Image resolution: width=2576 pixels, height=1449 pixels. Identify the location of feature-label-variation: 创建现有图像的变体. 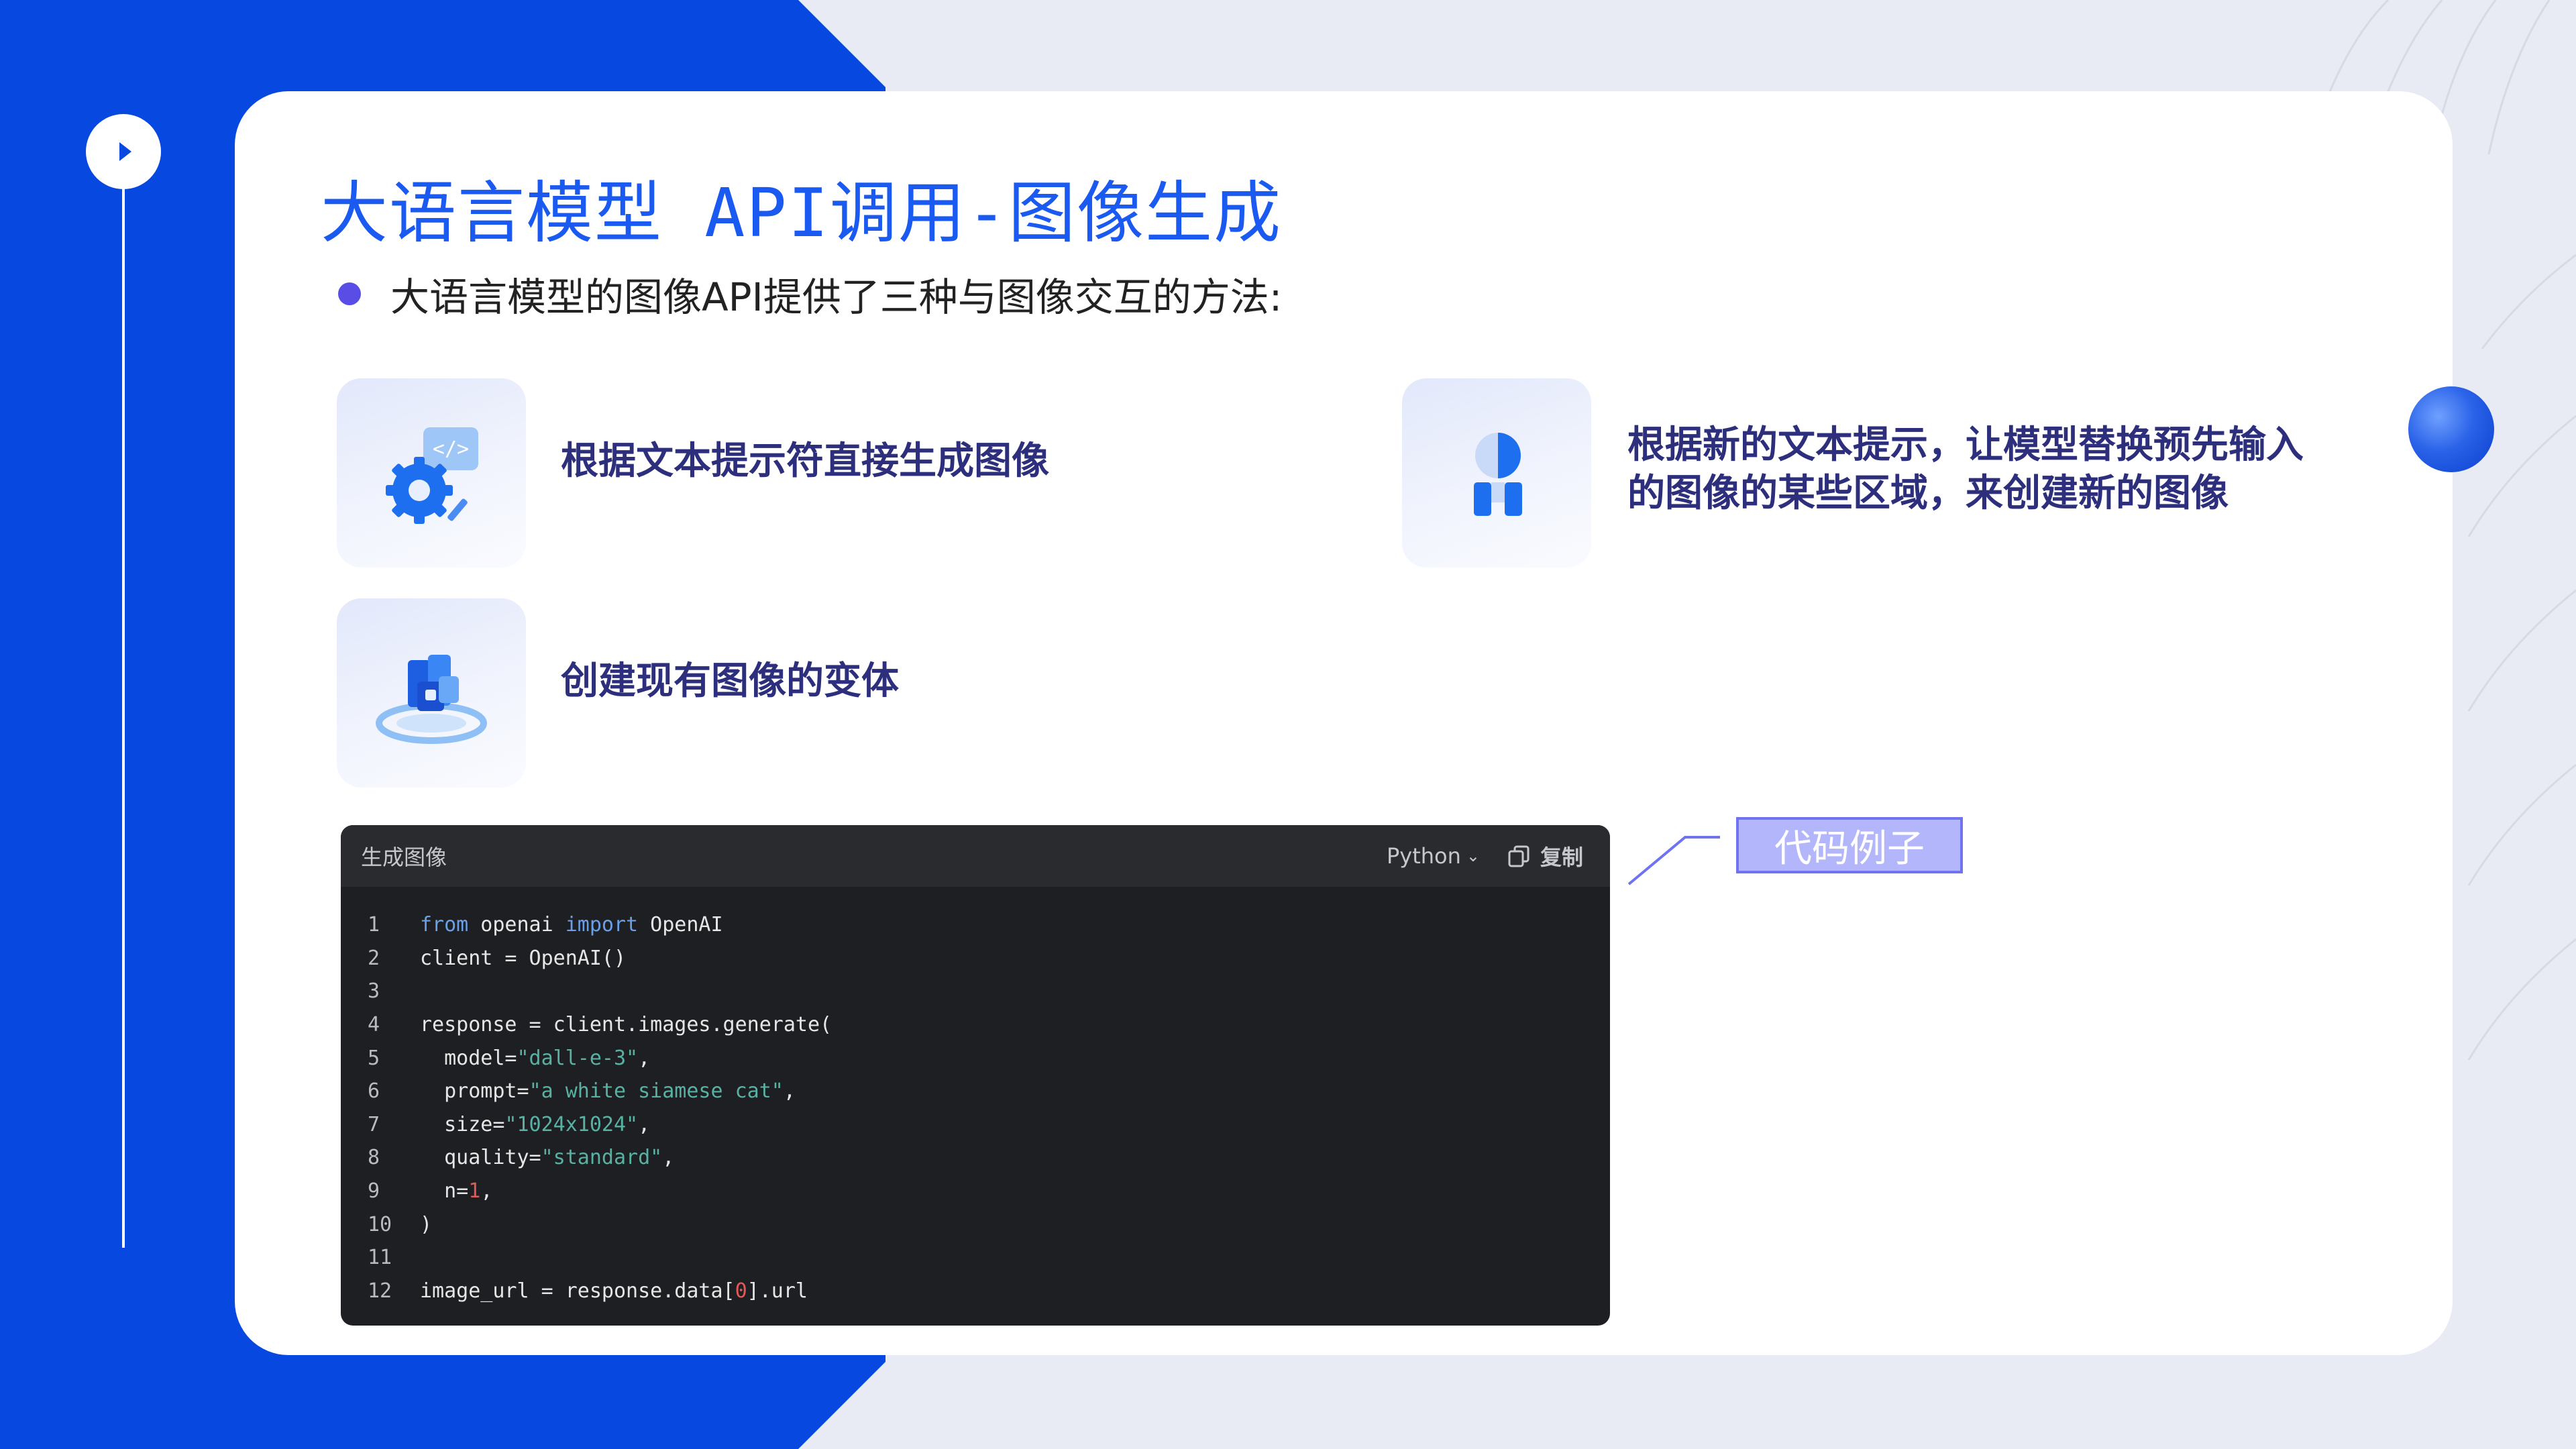
(730, 681).